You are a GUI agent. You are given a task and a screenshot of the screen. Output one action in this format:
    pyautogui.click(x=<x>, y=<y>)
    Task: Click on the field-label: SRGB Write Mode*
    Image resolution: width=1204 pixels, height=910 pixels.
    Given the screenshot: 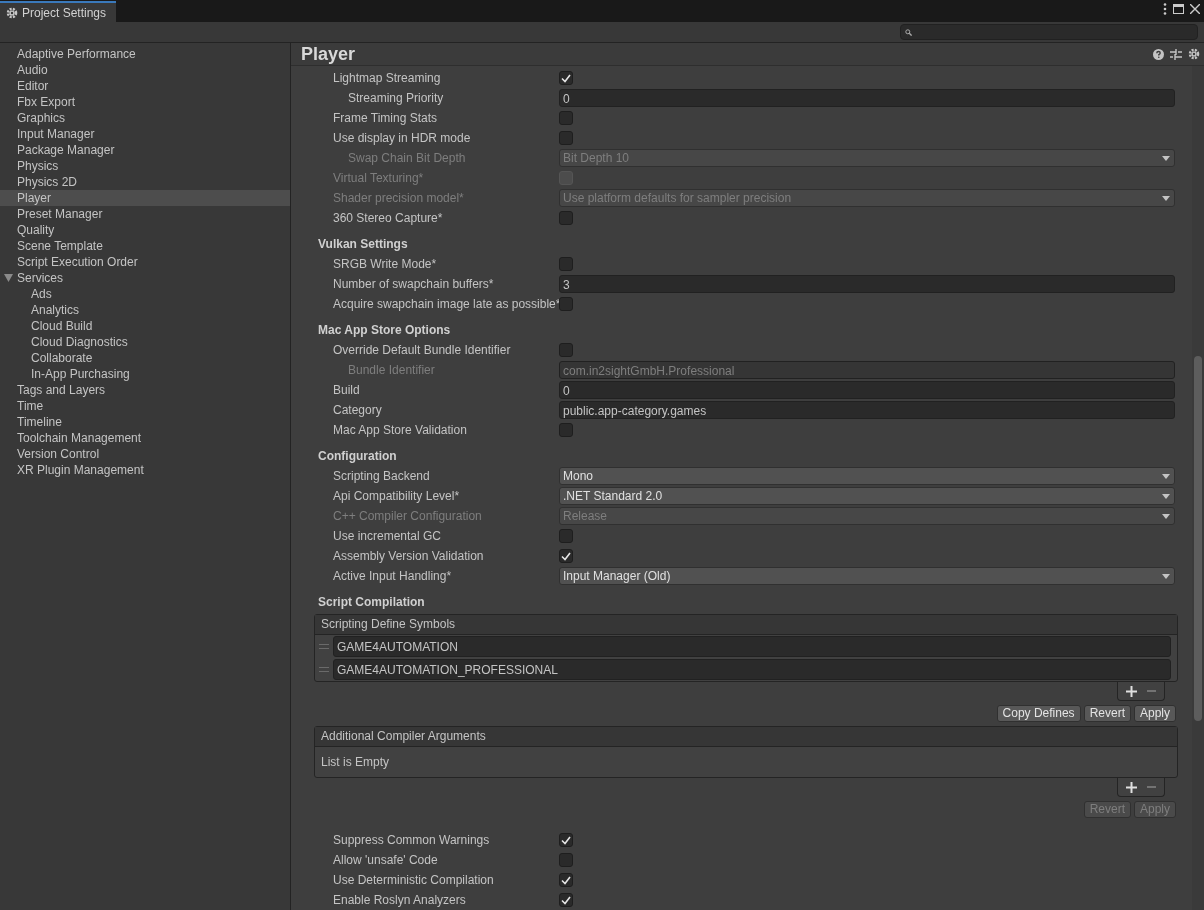 What is the action you would take?
    pyautogui.click(x=385, y=264)
    